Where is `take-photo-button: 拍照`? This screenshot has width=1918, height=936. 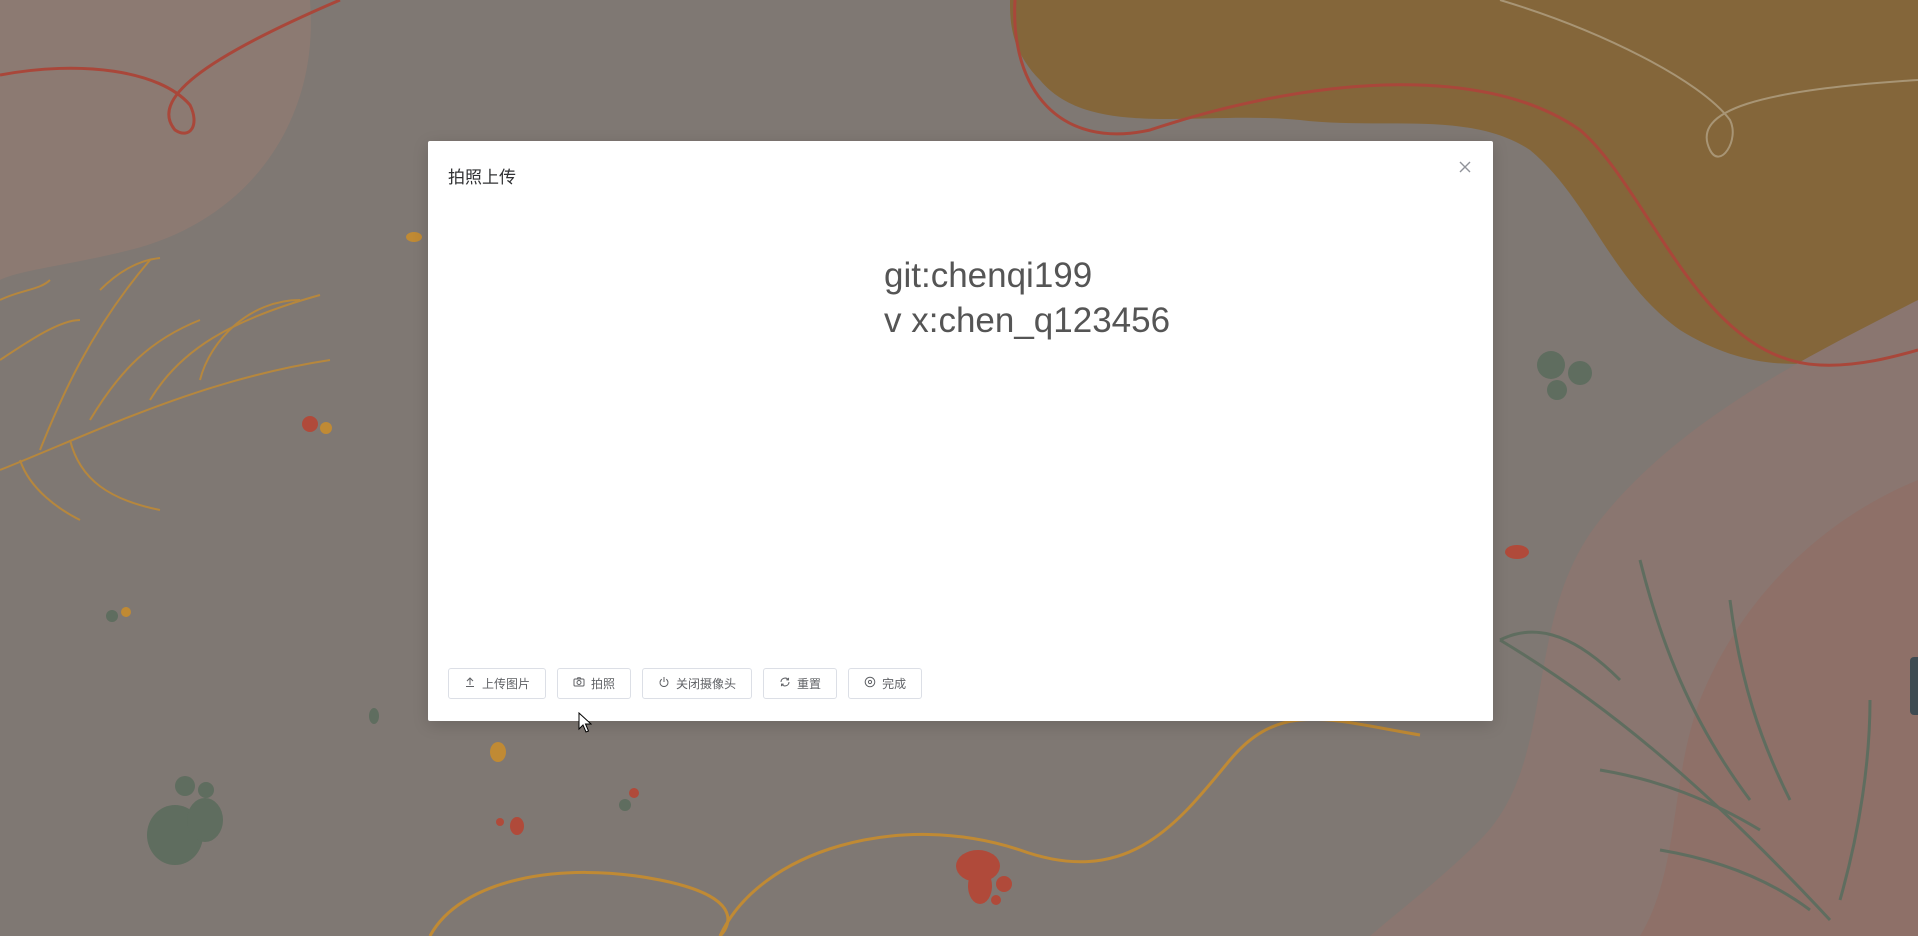
take-photo-button: 拍照 is located at coordinates (594, 683).